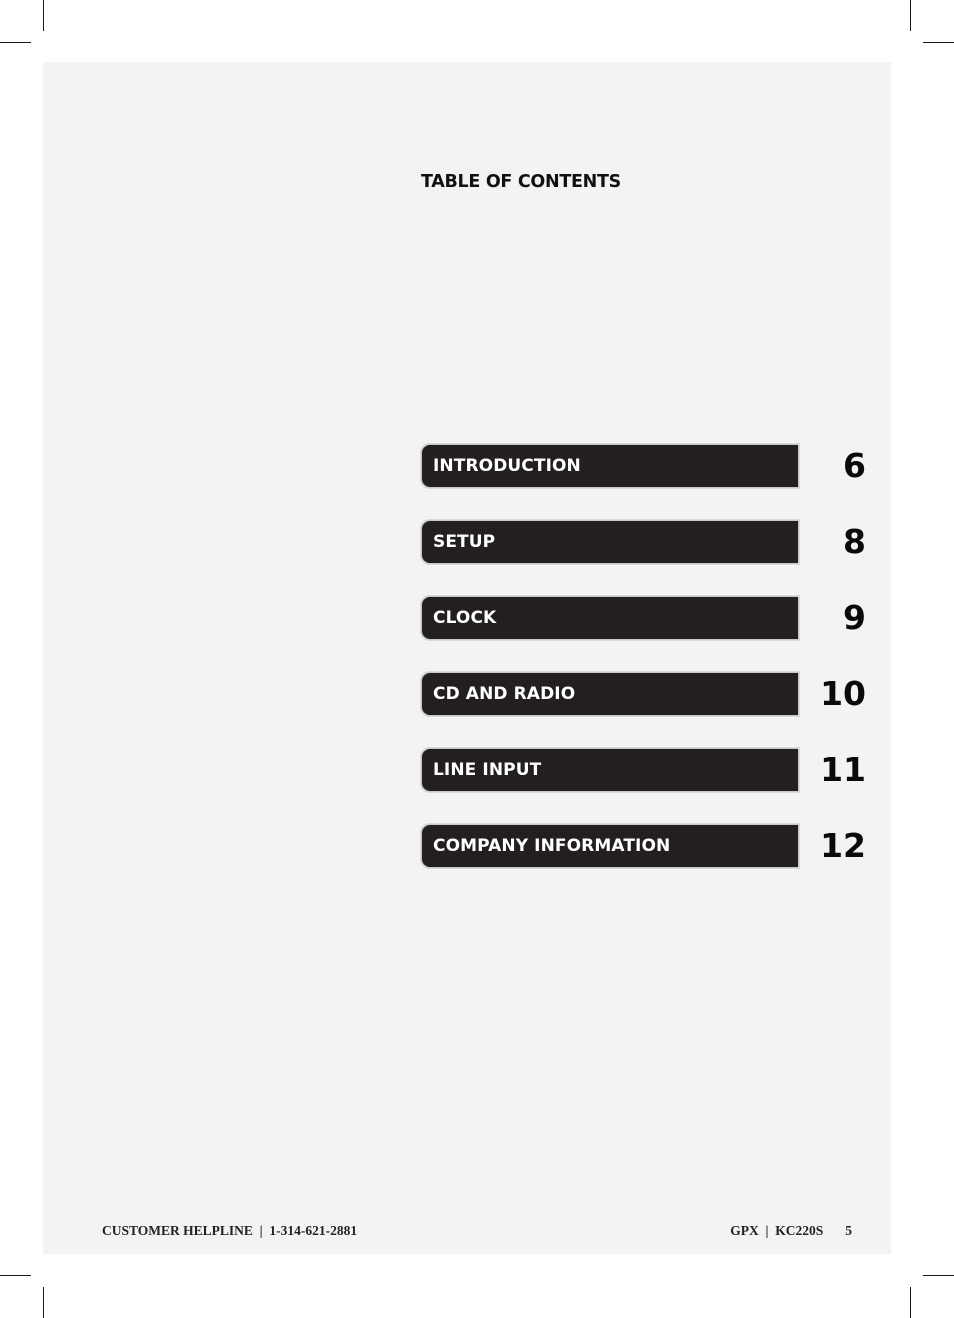 This screenshot has width=954, height=1318. I want to click on toc-entry-introduction: INTRODUCTION 6, so click(643, 467).